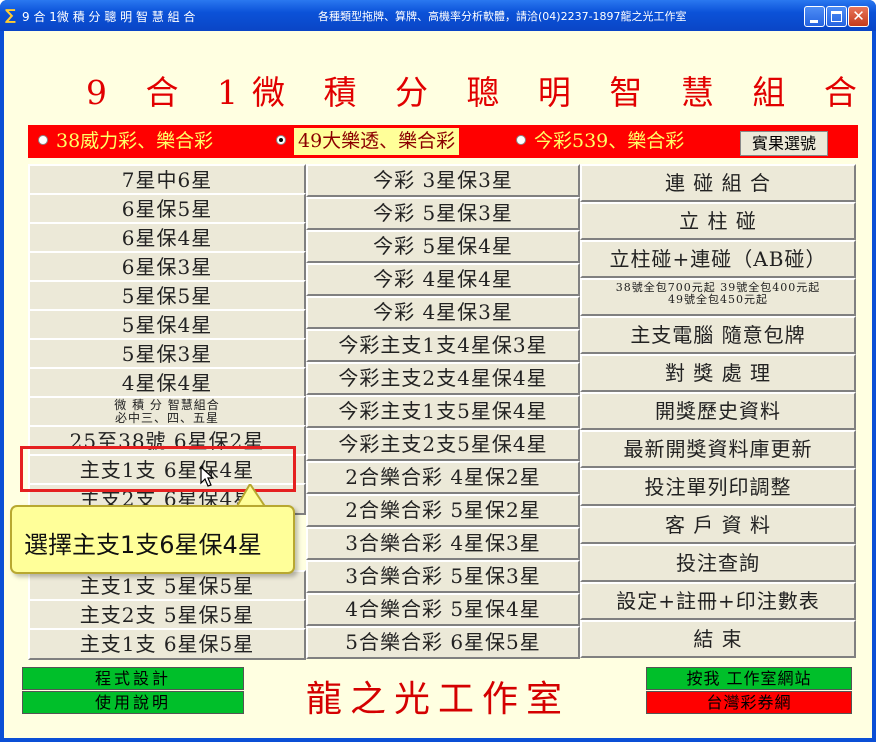  What do you see at coordinates (10, 15) in the screenshot?
I see `sigma-app-icon: ∑` at bounding box center [10, 15].